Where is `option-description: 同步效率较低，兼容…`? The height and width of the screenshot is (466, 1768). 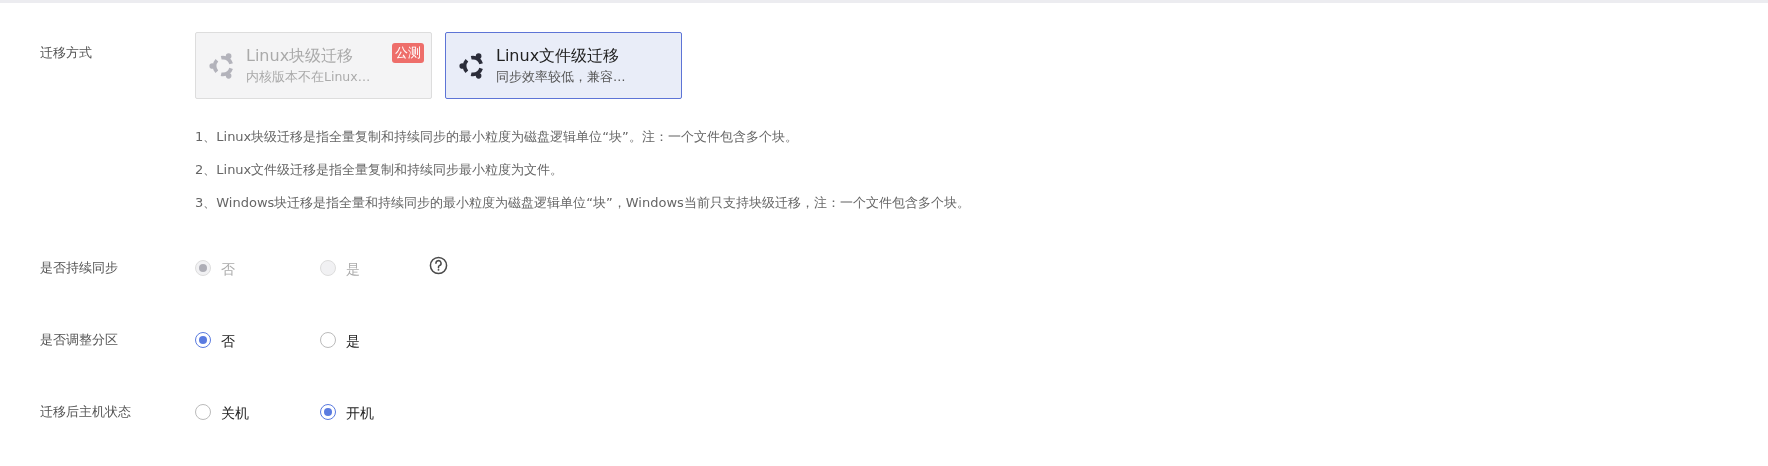 option-description: 同步效率较低，兼容… is located at coordinates (561, 77).